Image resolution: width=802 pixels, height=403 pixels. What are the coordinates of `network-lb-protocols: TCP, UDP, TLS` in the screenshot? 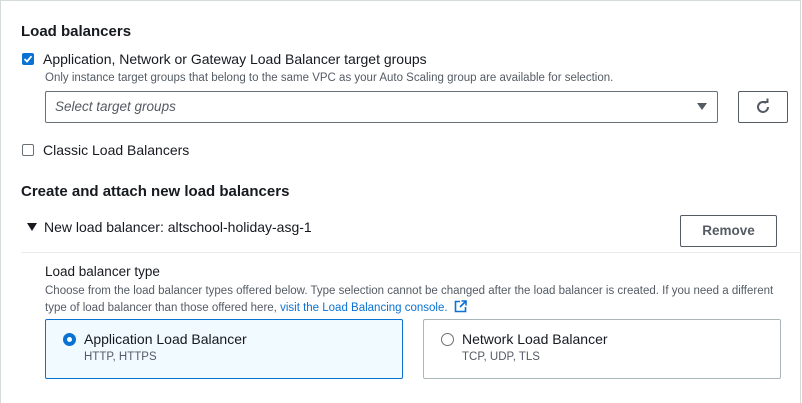 It's located at (501, 357).